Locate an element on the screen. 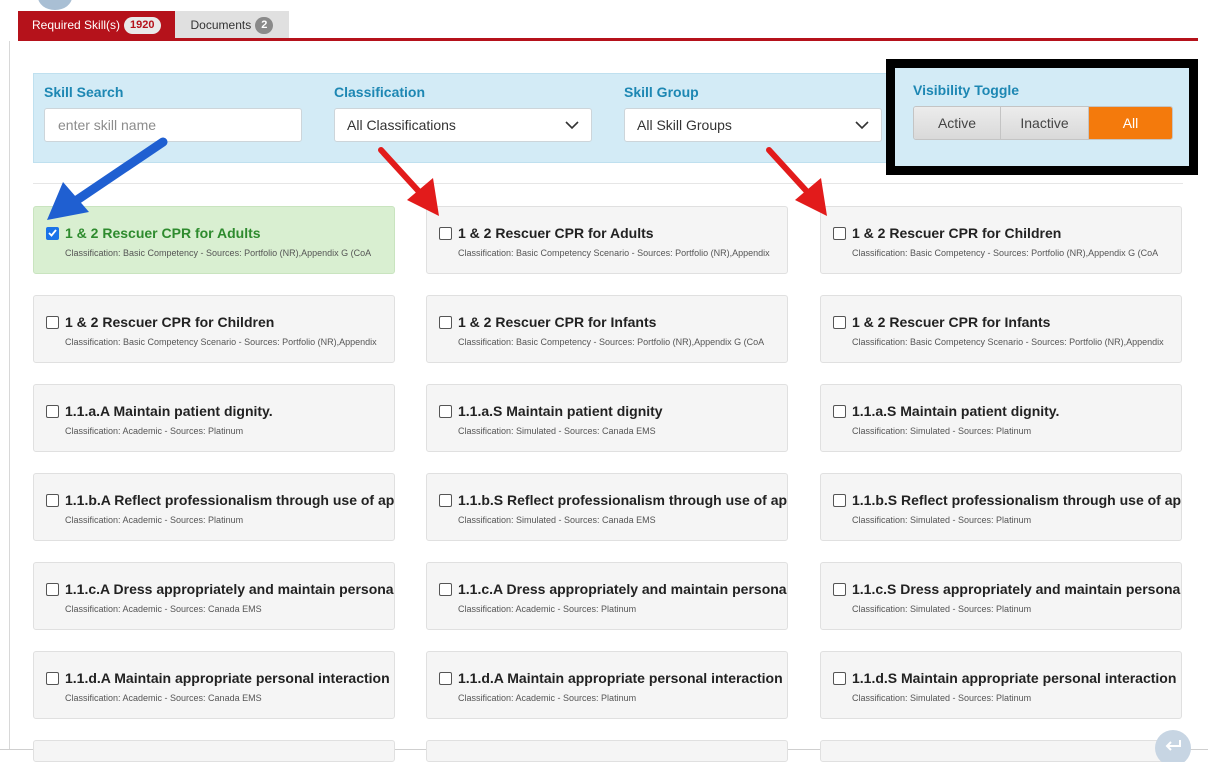 This screenshot has width=1208, height=762. blue-annotation-arrow is located at coordinates (107, 178).